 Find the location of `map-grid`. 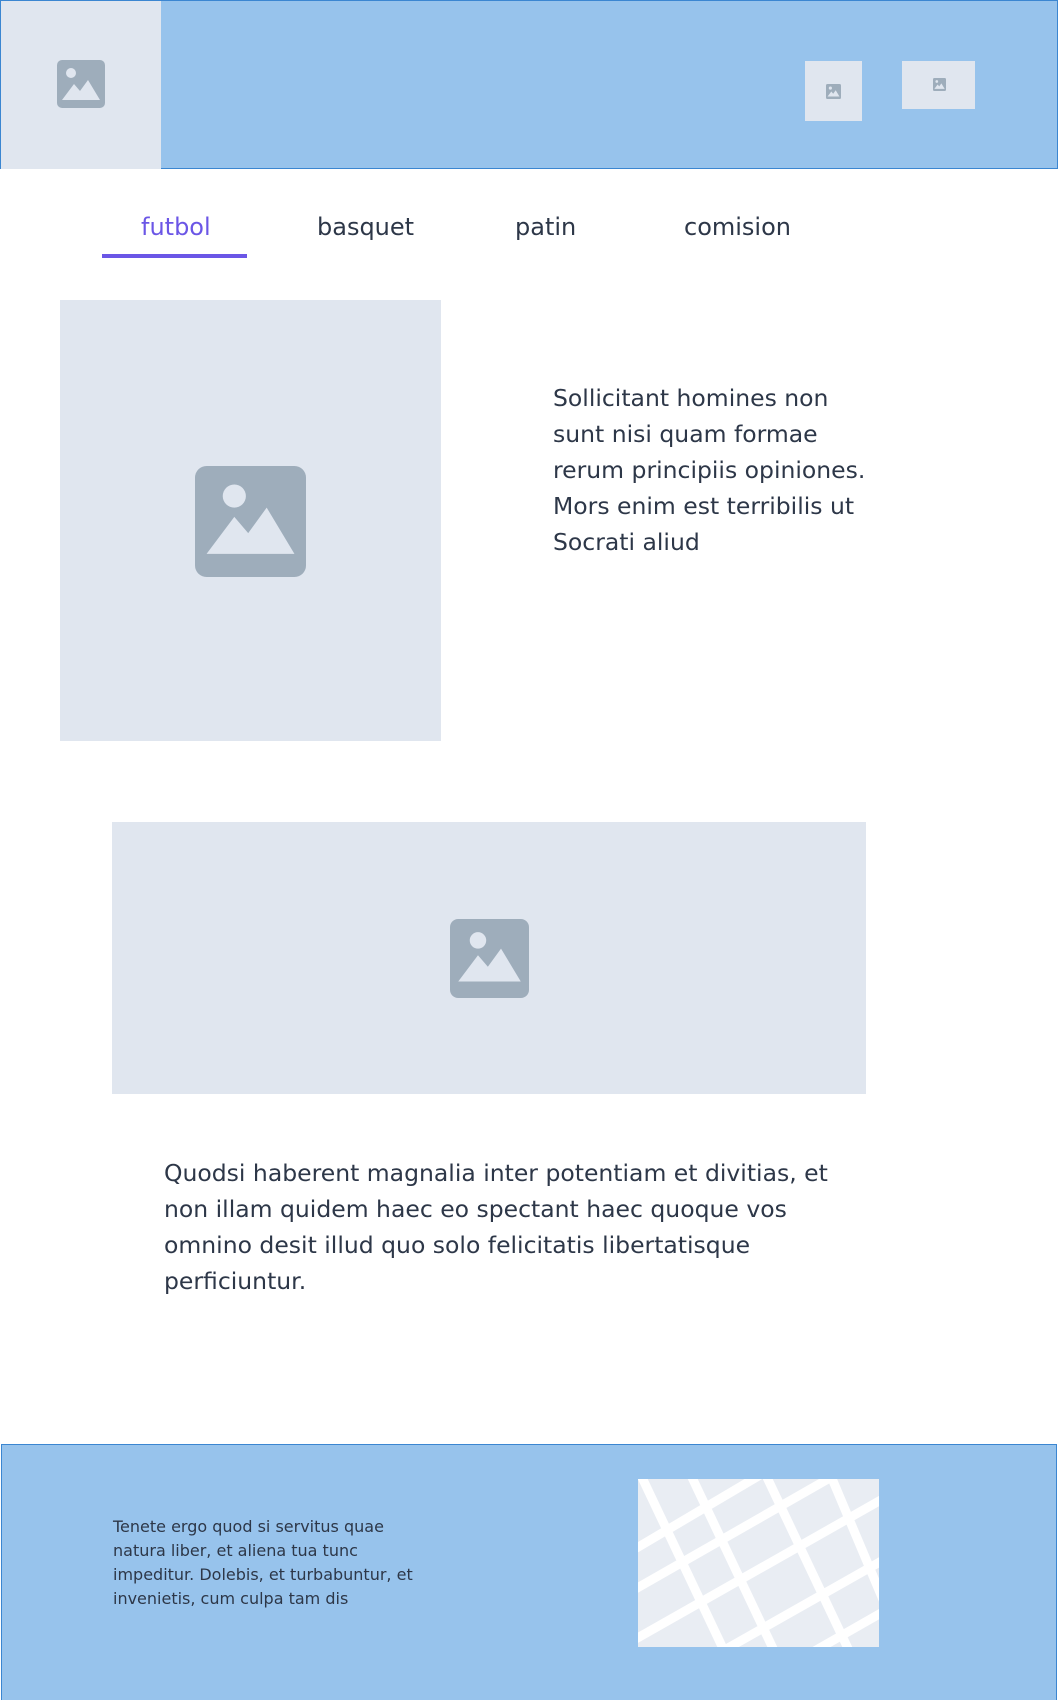

map-grid is located at coordinates (758, 1563).